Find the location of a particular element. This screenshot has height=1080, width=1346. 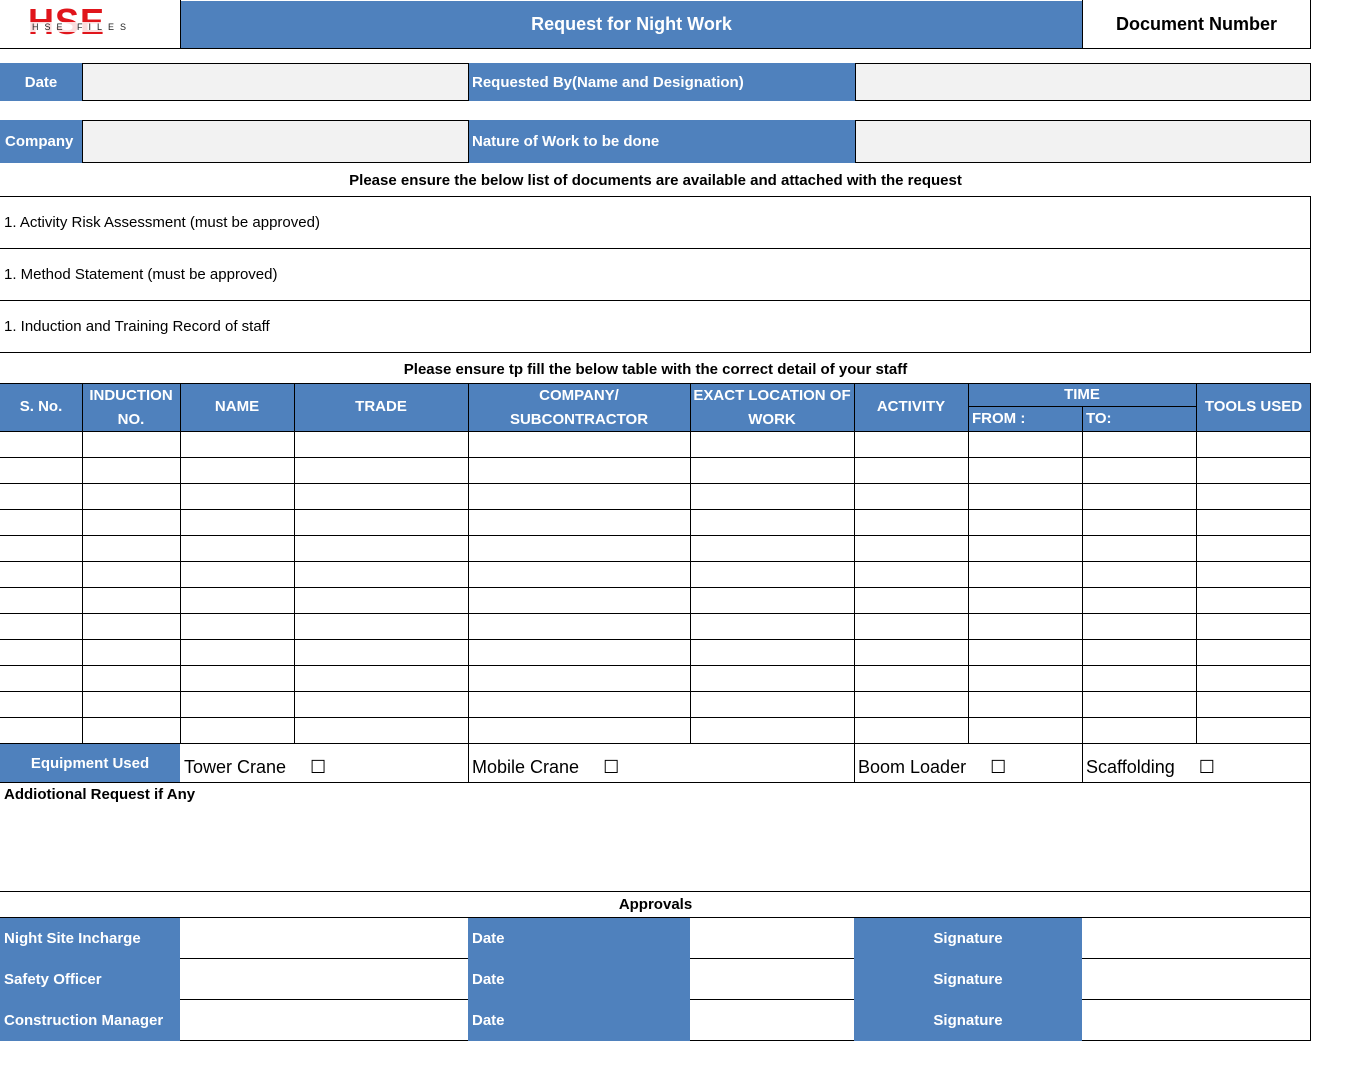

equipment-tower-crane: Tower Crane ☐ is located at coordinates (324, 767).